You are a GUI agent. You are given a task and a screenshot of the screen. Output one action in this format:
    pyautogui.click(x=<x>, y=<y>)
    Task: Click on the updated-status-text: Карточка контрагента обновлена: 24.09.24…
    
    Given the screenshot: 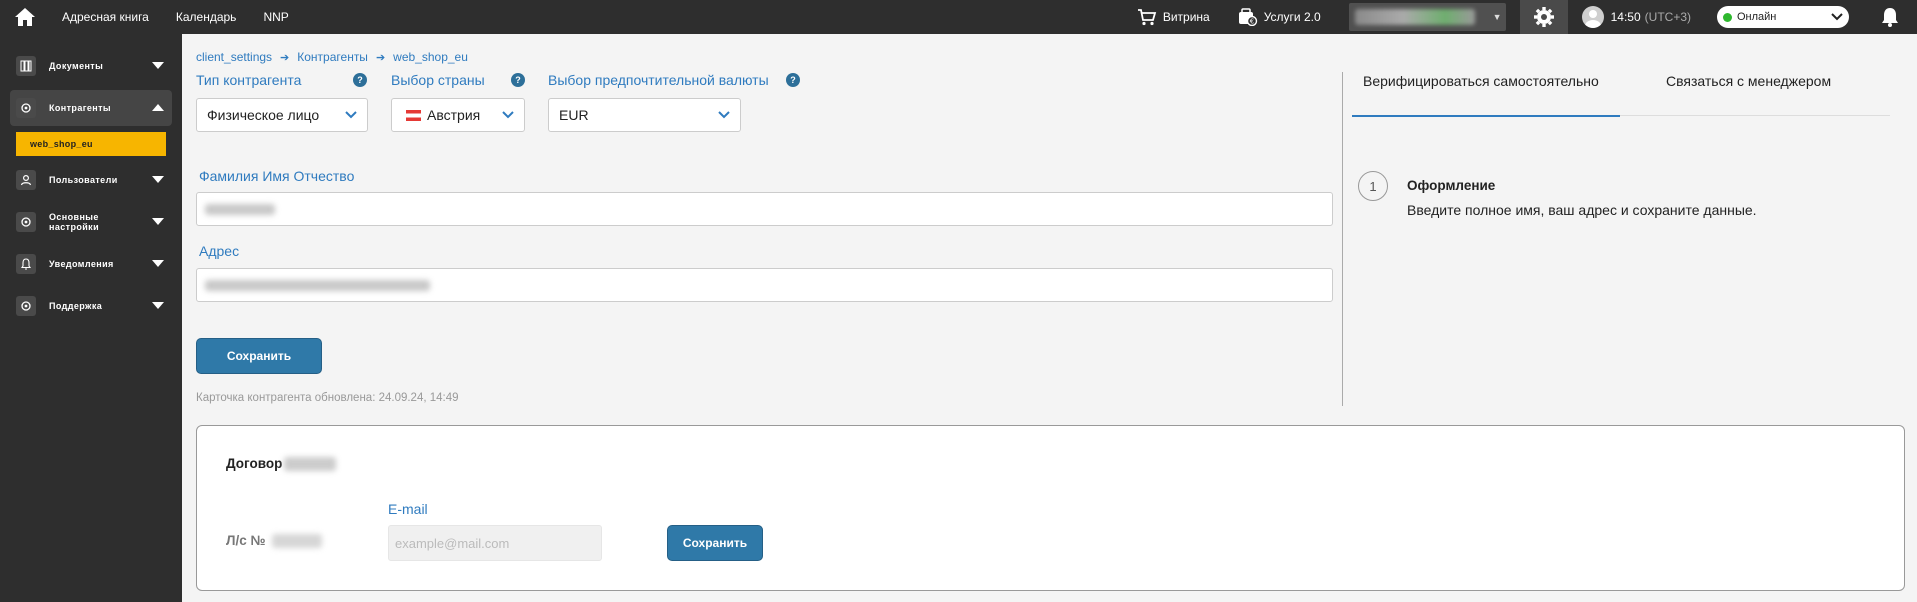 What is the action you would take?
    pyautogui.click(x=327, y=398)
    